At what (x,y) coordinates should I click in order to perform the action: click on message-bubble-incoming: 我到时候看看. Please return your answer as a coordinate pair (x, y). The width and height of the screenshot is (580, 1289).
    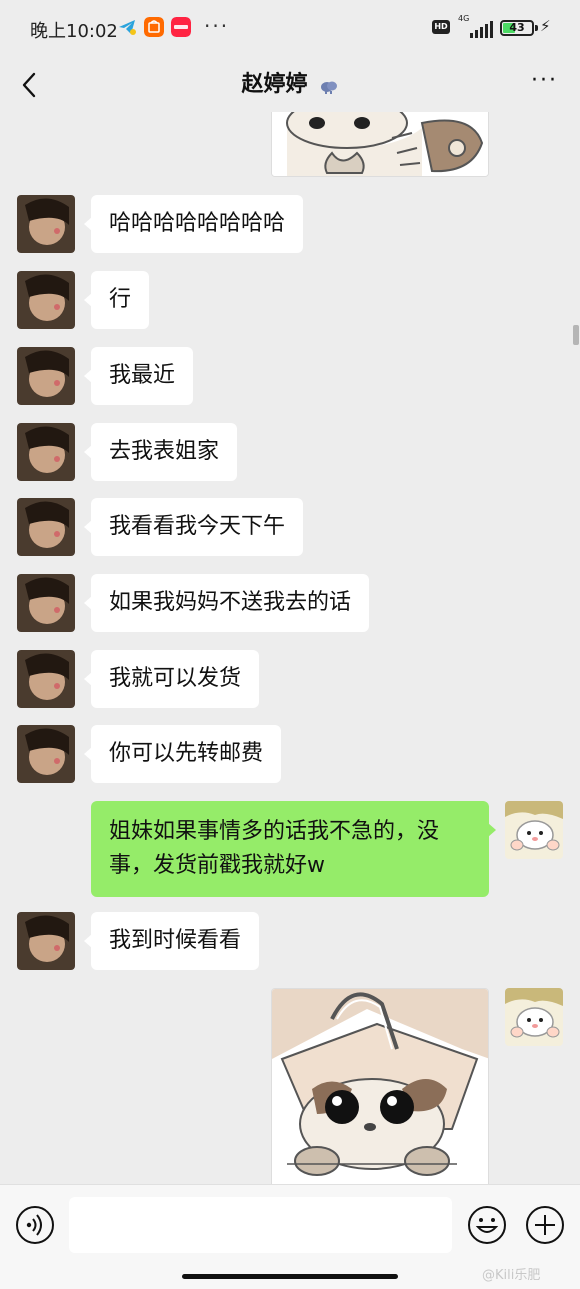
    Looking at the image, I should click on (171, 941).